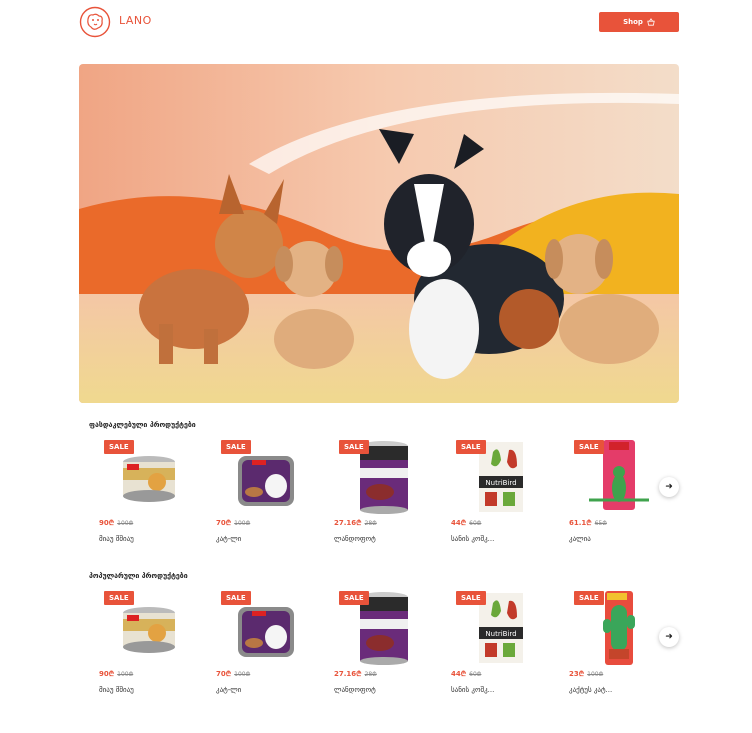 This screenshot has width=752, height=733. Describe the element at coordinates (651, 22) in the screenshot. I see `basket-icon` at that location.